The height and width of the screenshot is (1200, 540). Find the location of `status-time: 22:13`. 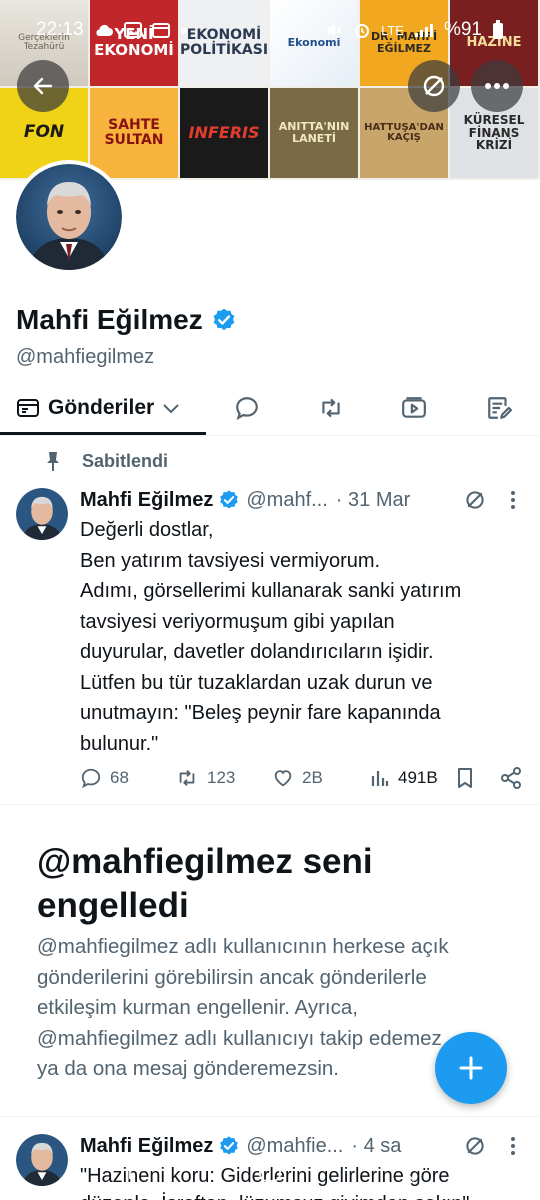

status-time: 22:13 is located at coordinates (60, 29).